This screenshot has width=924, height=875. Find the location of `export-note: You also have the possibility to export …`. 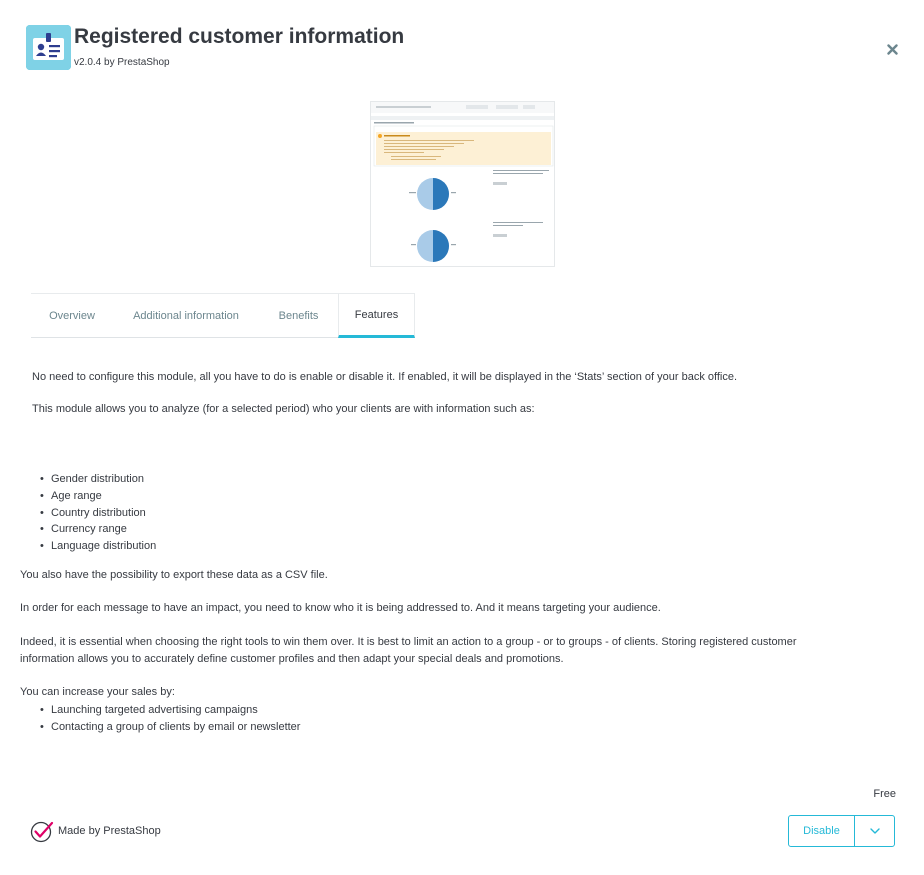

export-note: You also have the possibility to export … is located at coordinates (174, 575).